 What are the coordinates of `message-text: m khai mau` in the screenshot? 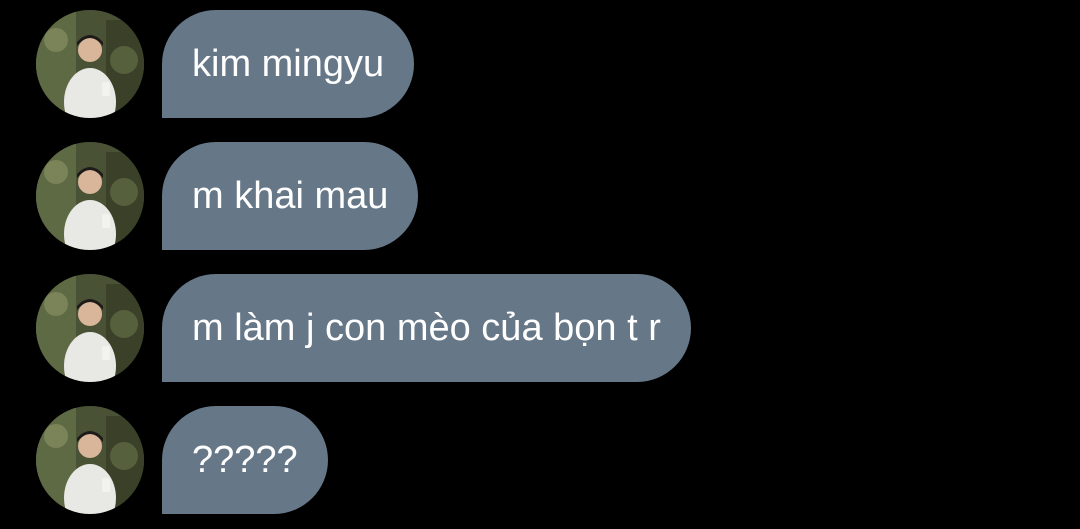 It's located at (290, 195).